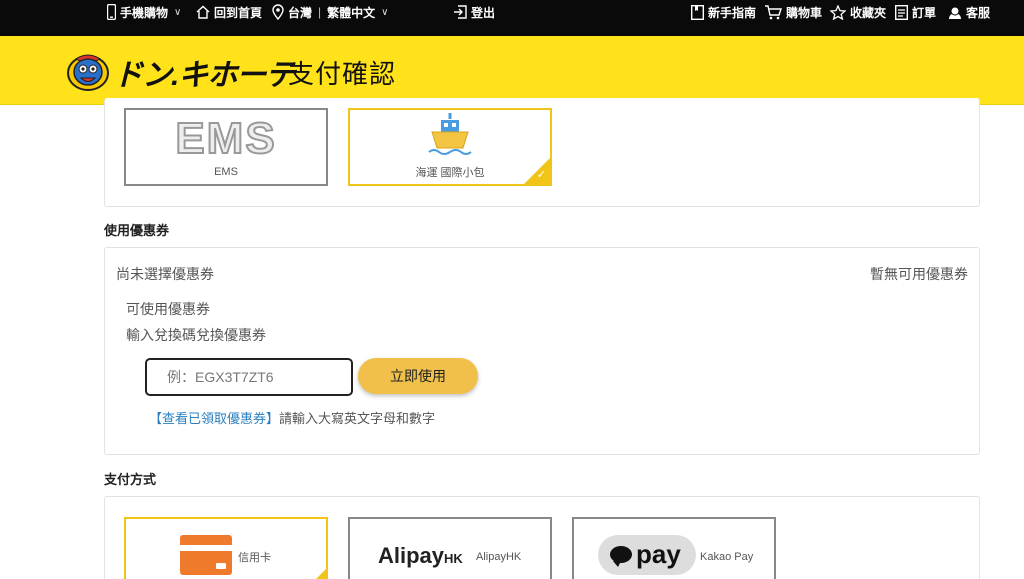  Describe the element at coordinates (238, 12) in the screenshot. I see `home-label: 回到首頁` at that location.